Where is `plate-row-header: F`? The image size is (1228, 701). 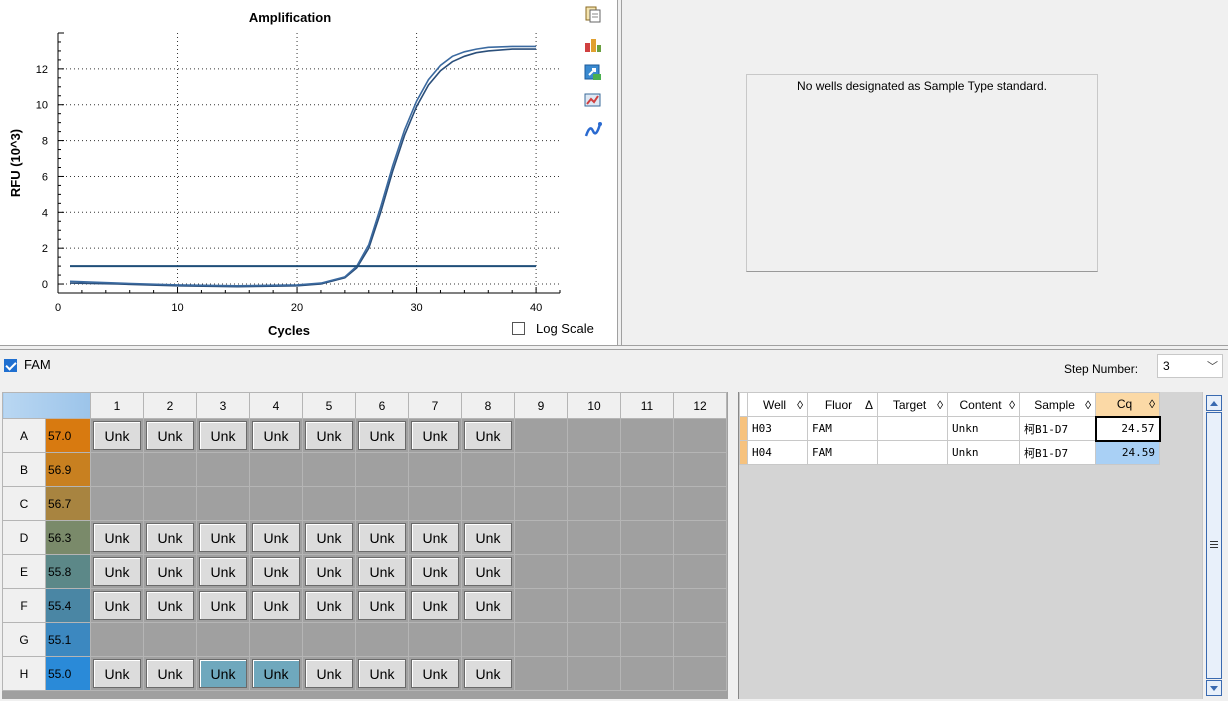
plate-row-header: F is located at coordinates (24, 605).